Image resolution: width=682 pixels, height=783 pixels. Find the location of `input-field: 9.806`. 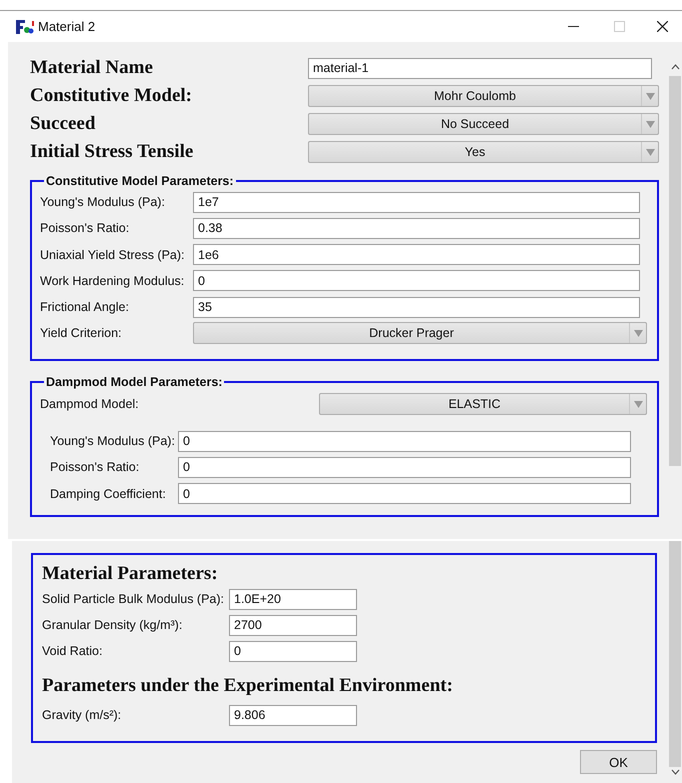

input-field: 9.806 is located at coordinates (293, 715).